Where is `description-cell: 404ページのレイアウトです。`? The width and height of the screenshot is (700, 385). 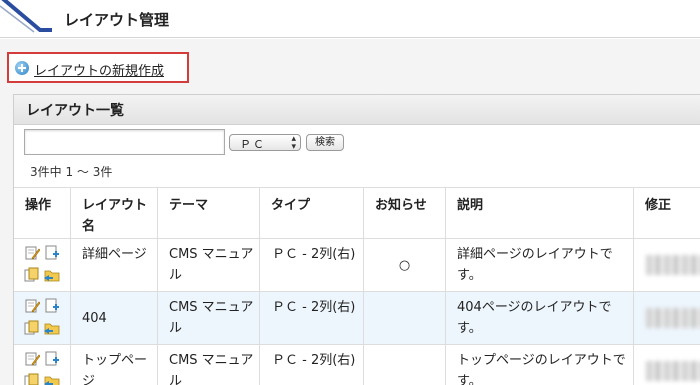 description-cell: 404ページのレイアウトです。 is located at coordinates (539, 318).